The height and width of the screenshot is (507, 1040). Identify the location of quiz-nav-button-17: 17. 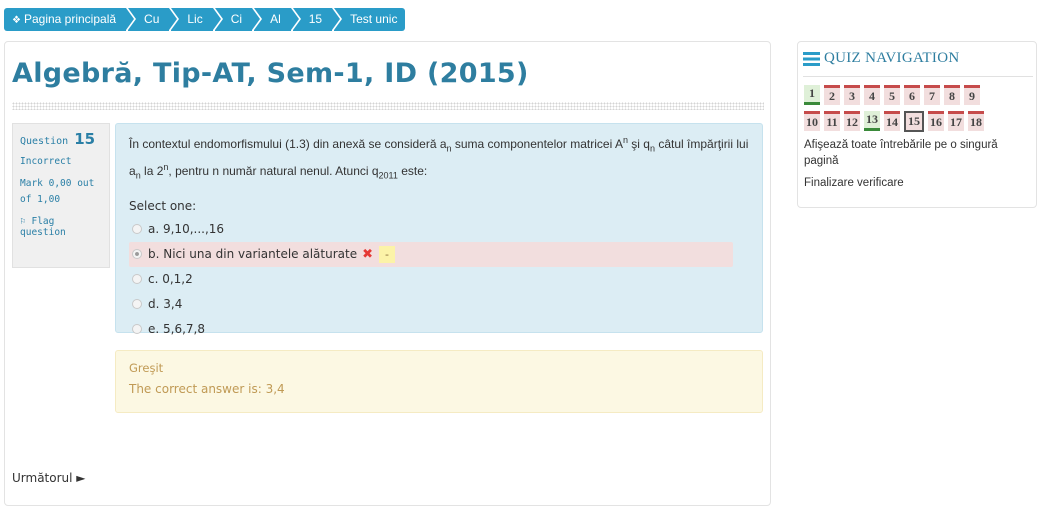
(956, 121).